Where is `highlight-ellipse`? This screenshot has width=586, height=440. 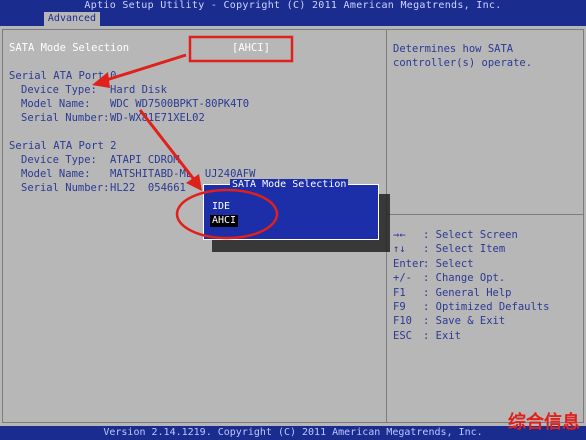 highlight-ellipse is located at coordinates (227, 214).